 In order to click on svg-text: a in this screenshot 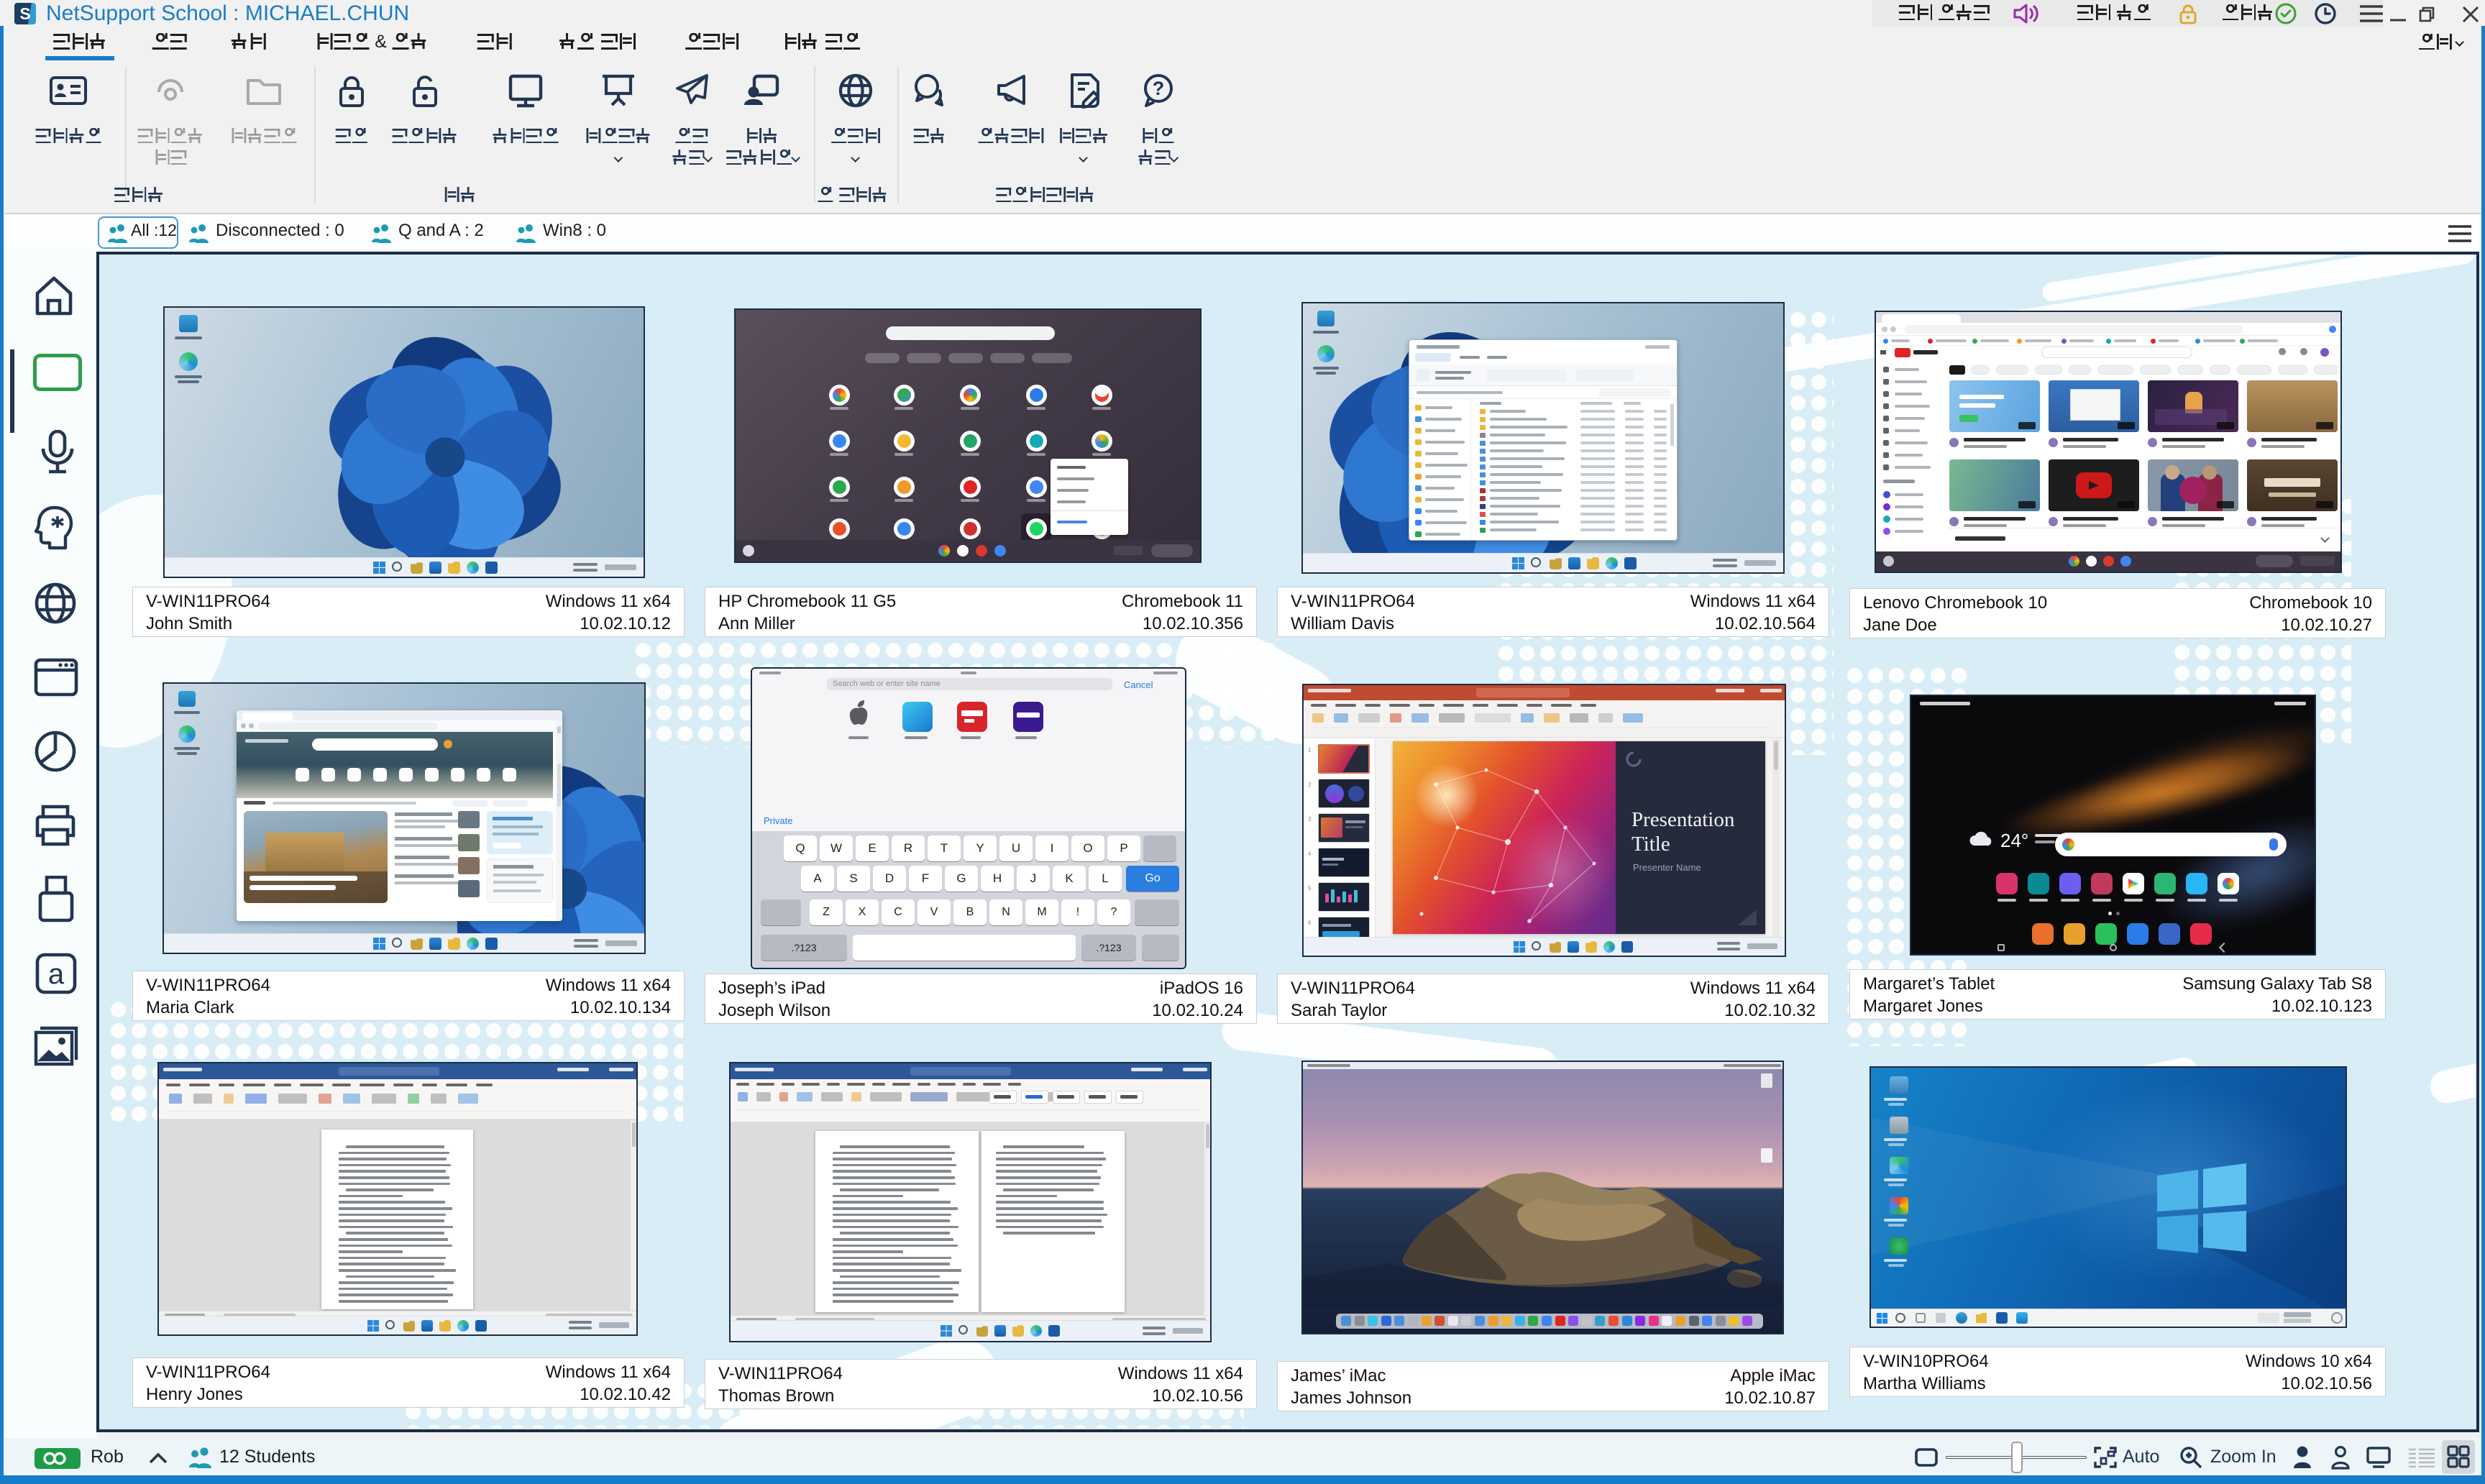, I will do `click(56, 974)`.